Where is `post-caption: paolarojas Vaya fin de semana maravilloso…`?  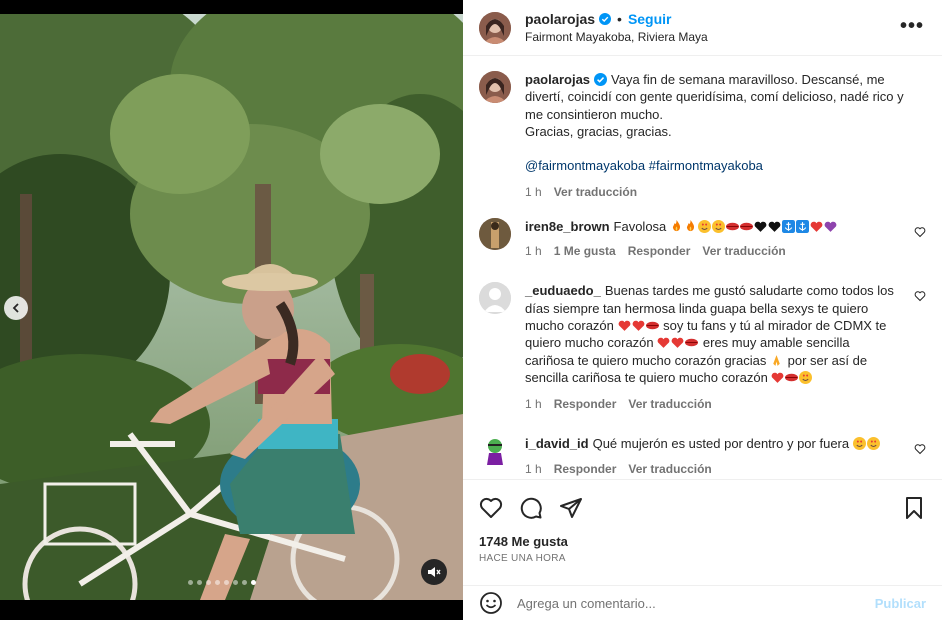
post-caption: paolarojas Vaya fin de semana maravilloso… is located at coordinates (702, 136).